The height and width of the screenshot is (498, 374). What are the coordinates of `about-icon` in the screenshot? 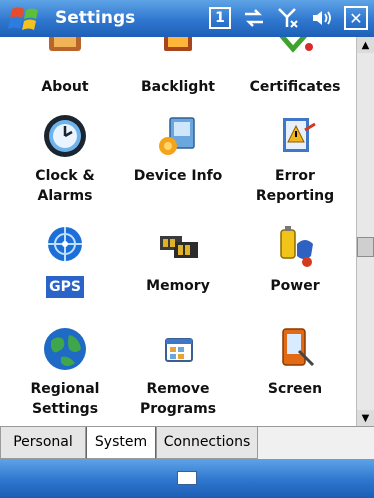 It's located at (65, 44).